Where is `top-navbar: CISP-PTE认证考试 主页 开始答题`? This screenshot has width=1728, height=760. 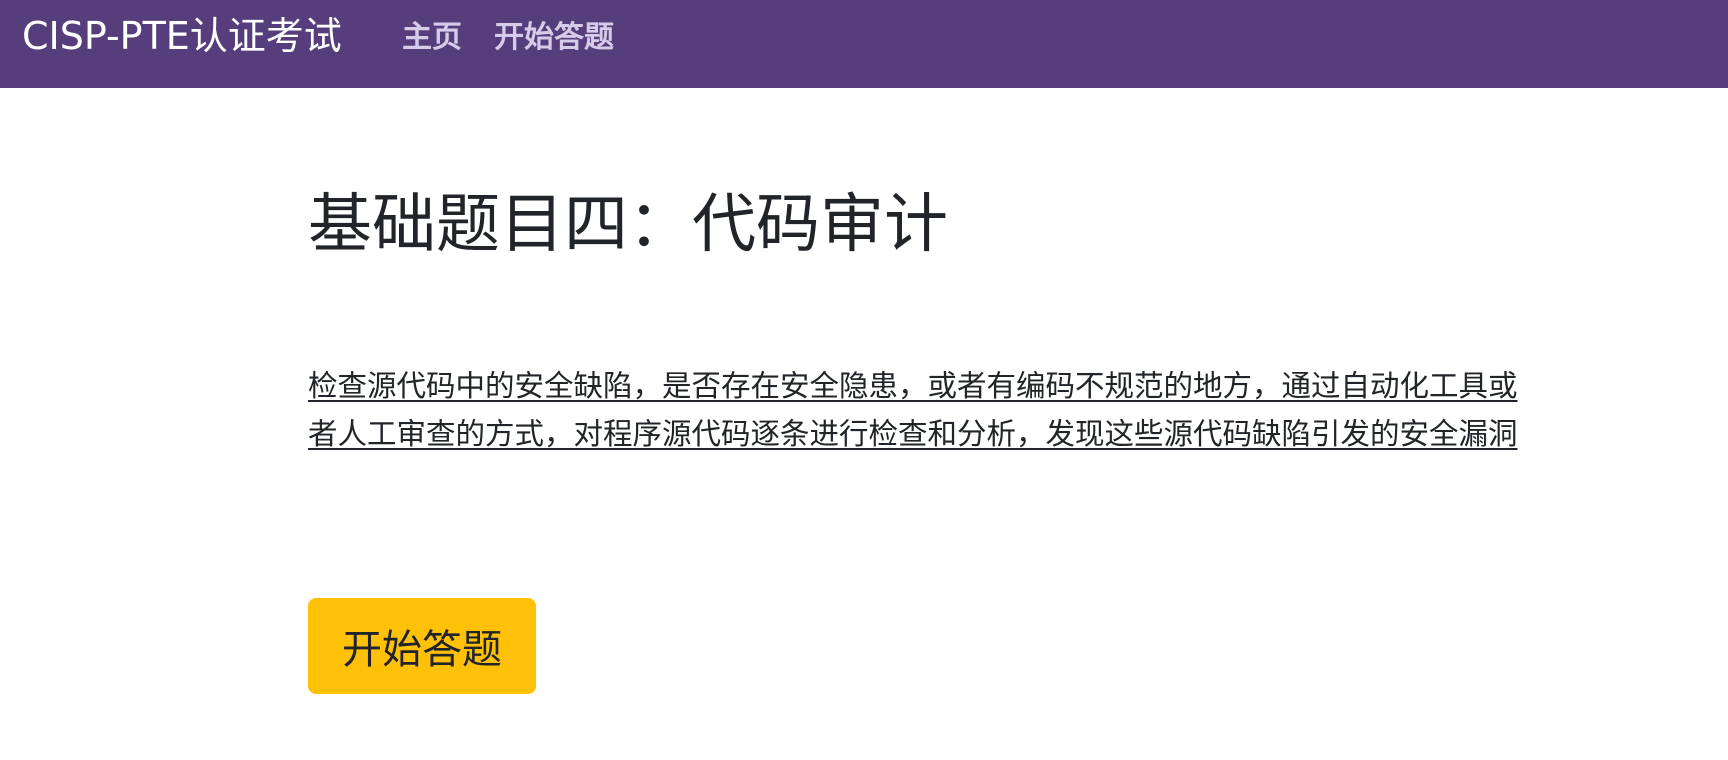
top-navbar: CISP-PTE认证考试 主页 开始答题 is located at coordinates (864, 44).